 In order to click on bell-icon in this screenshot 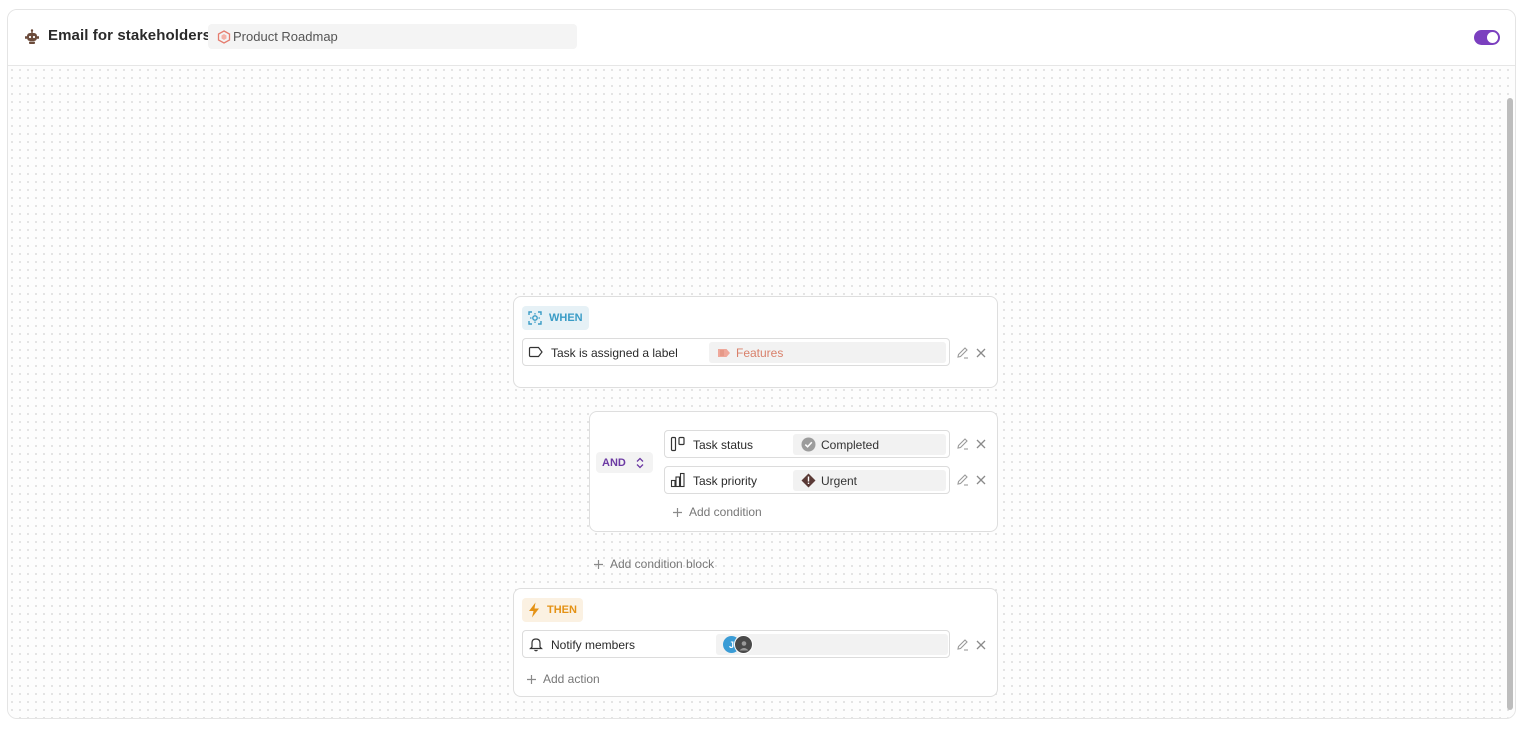, I will do `click(536, 645)`.